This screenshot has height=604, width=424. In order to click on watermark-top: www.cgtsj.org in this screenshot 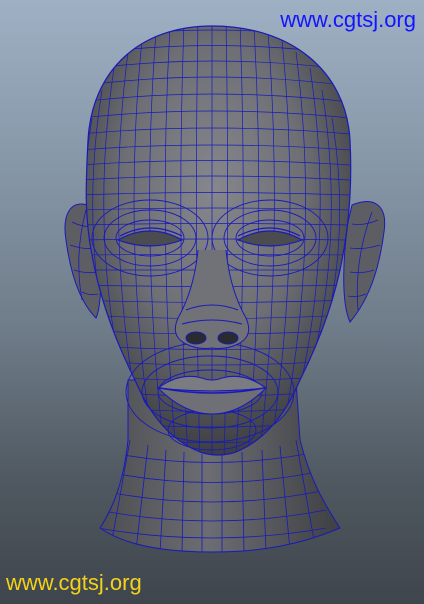, I will do `click(348, 19)`.